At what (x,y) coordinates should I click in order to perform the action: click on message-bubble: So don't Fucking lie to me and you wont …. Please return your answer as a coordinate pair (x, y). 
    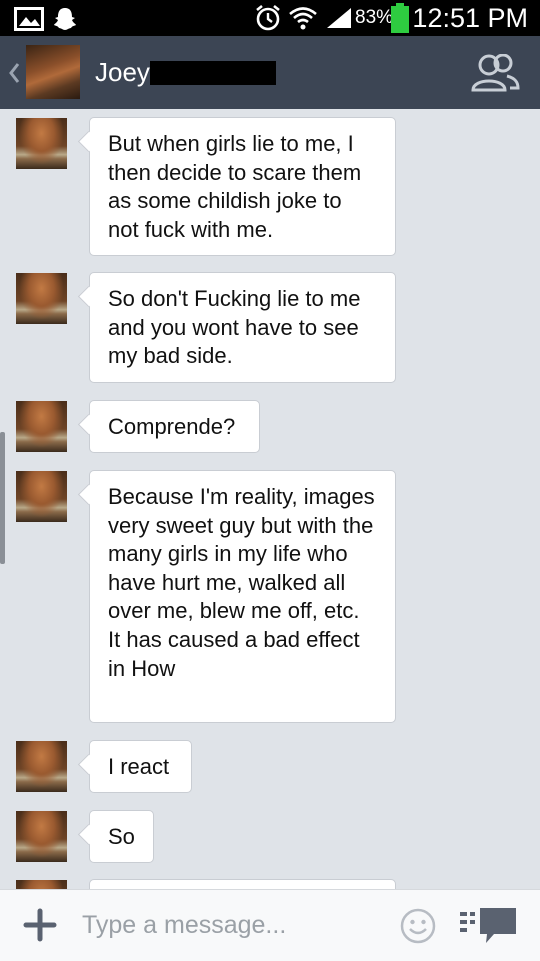
    Looking at the image, I should click on (242, 327).